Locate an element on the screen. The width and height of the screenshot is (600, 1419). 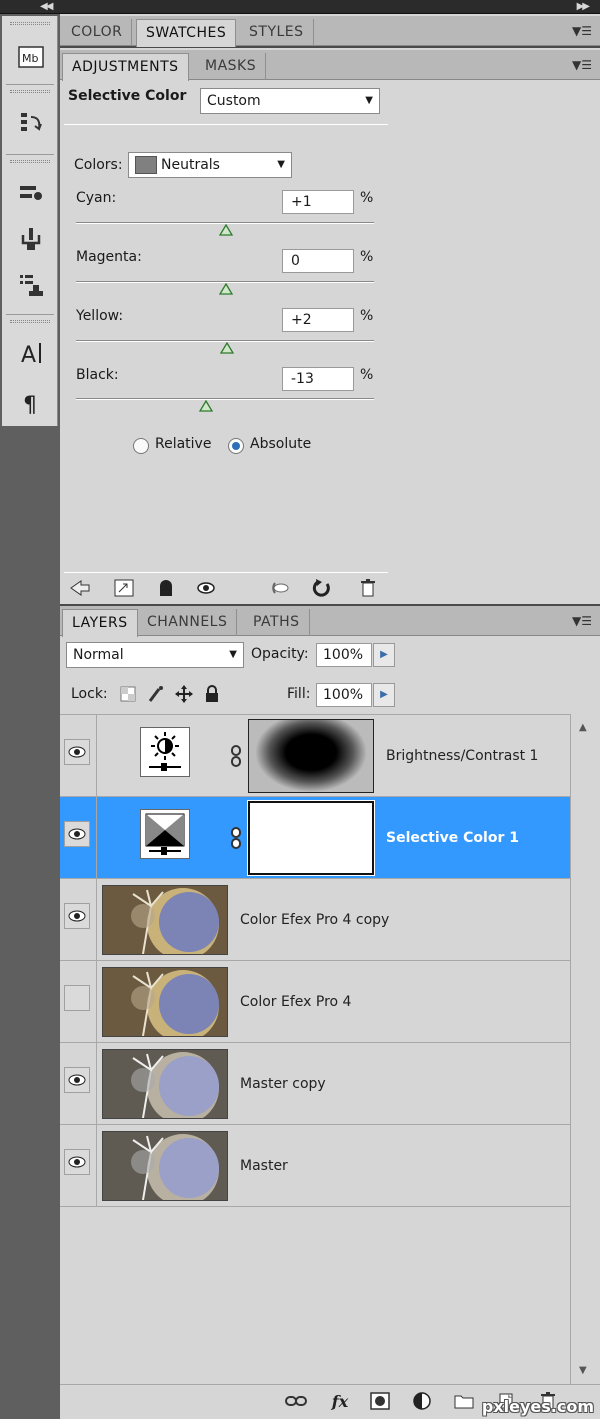
link-layers-icon is located at coordinates (296, 1401).